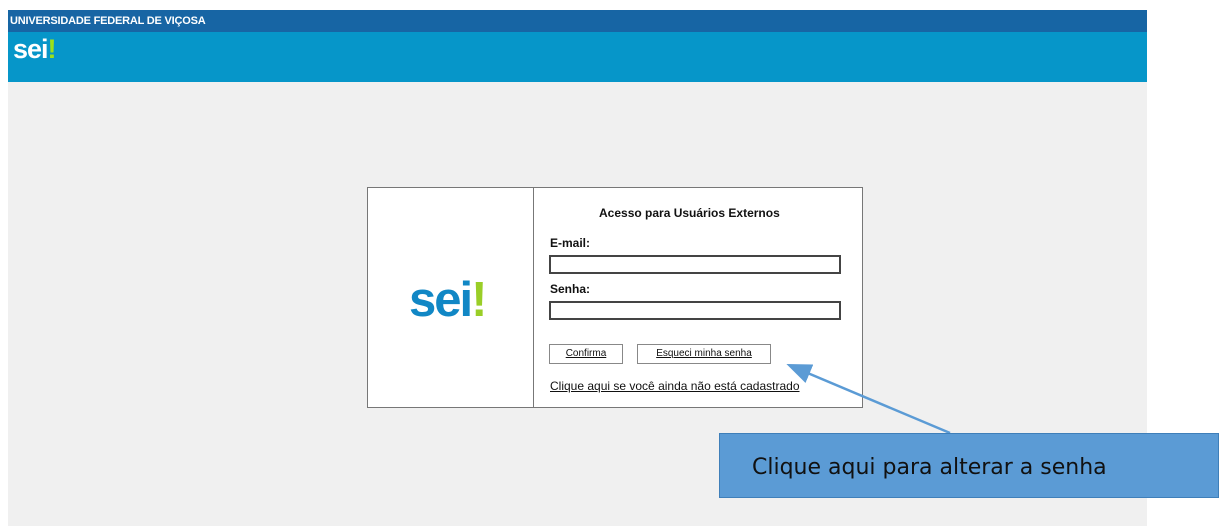 This screenshot has width=1219, height=526. Describe the element at coordinates (479, 300) in the screenshot. I see `sei-logo-large-mark: !` at that location.